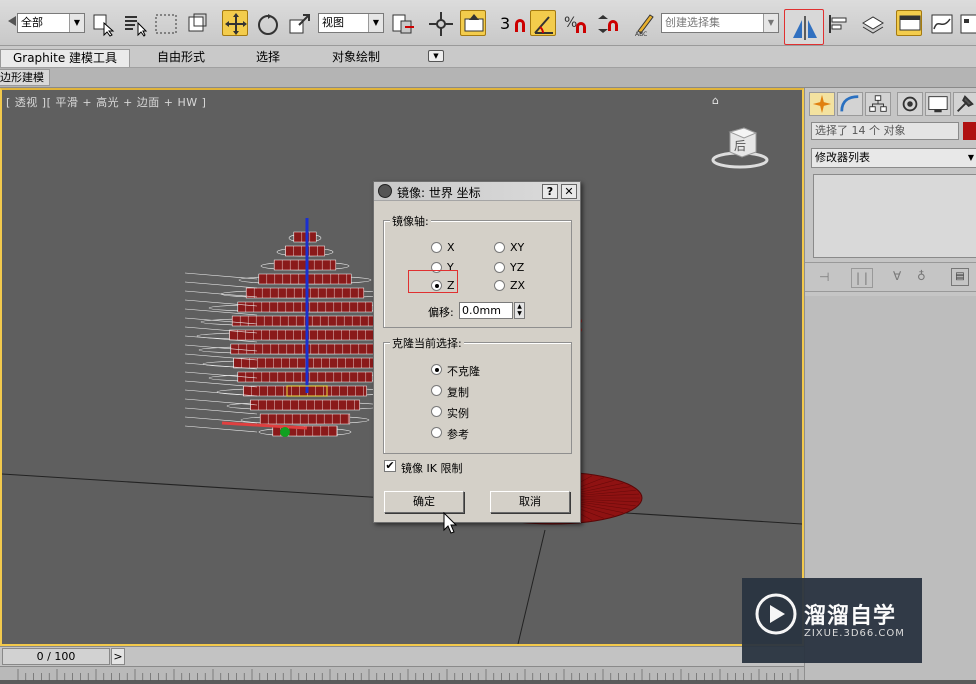 Image resolution: width=976 pixels, height=684 pixels. Describe the element at coordinates (499, 267) in the screenshot. I see `axis-yz-radio` at that location.